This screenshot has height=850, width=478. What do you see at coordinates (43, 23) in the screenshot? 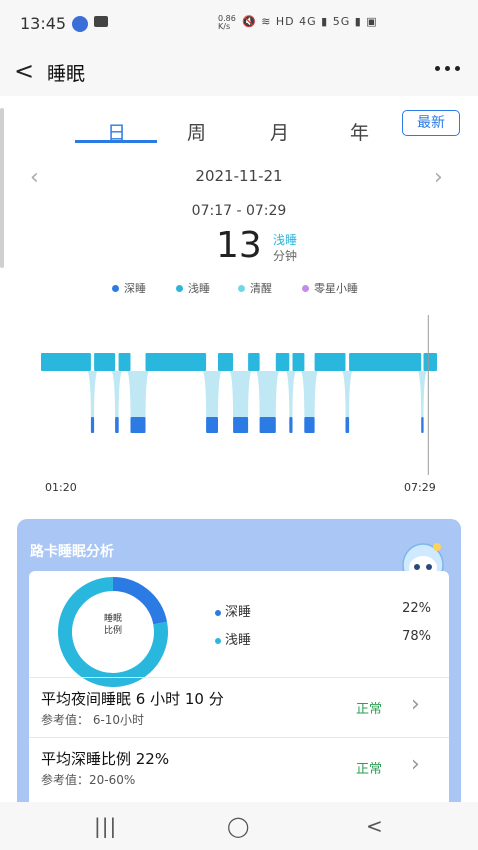
I see `status-time: 13:45` at bounding box center [43, 23].